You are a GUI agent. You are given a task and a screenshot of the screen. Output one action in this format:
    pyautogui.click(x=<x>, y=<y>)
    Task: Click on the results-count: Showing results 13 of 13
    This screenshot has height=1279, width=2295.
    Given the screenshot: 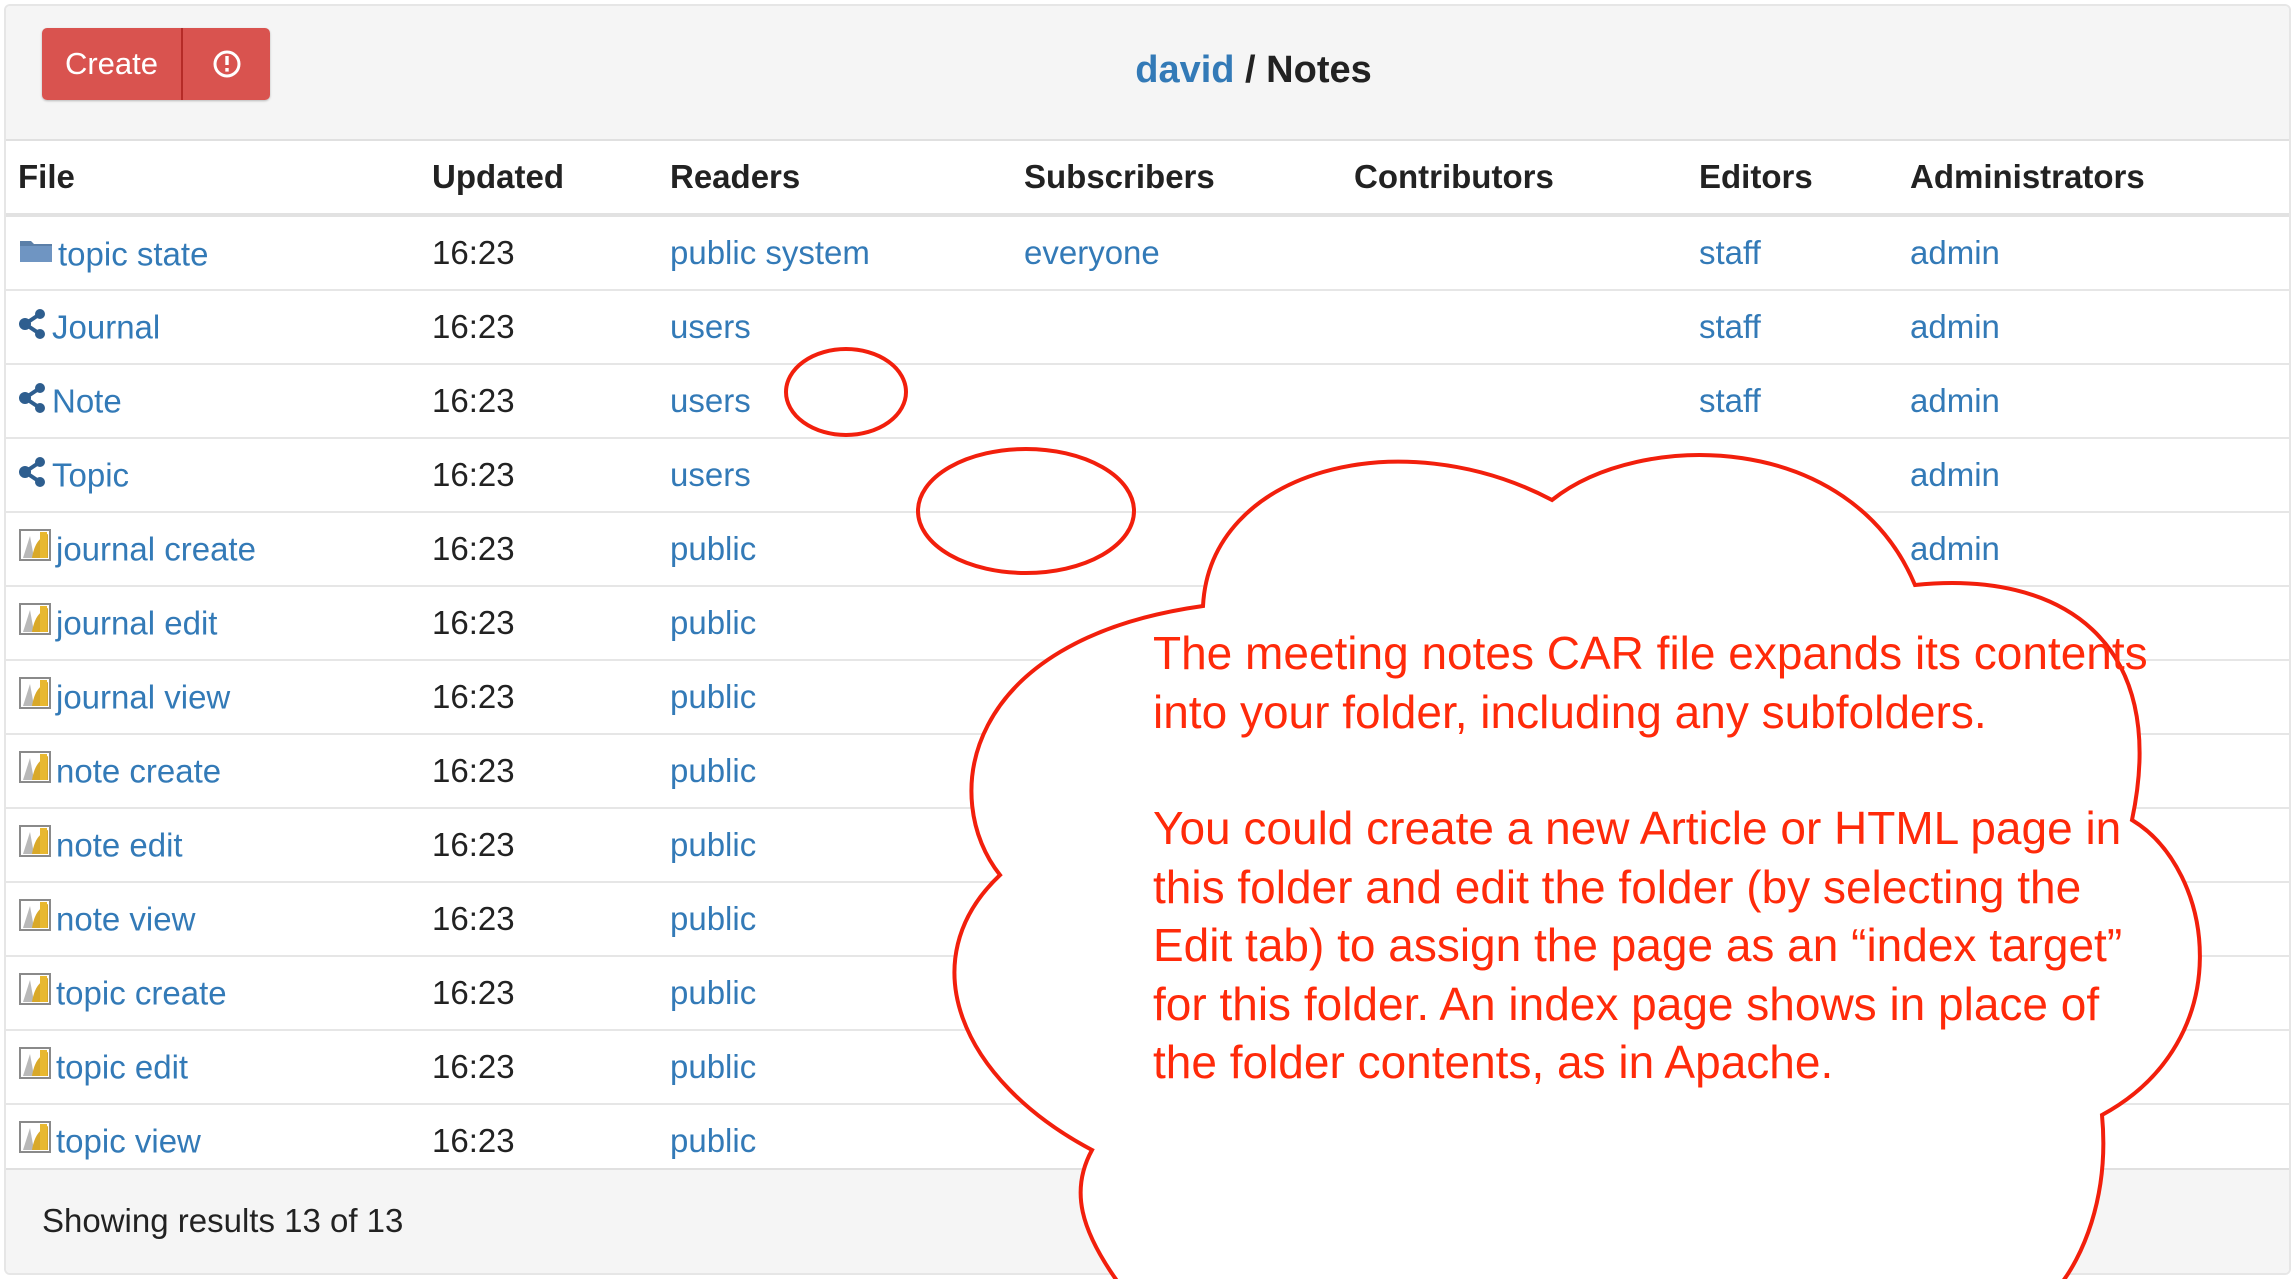 What is the action you would take?
    pyautogui.click(x=223, y=1220)
    